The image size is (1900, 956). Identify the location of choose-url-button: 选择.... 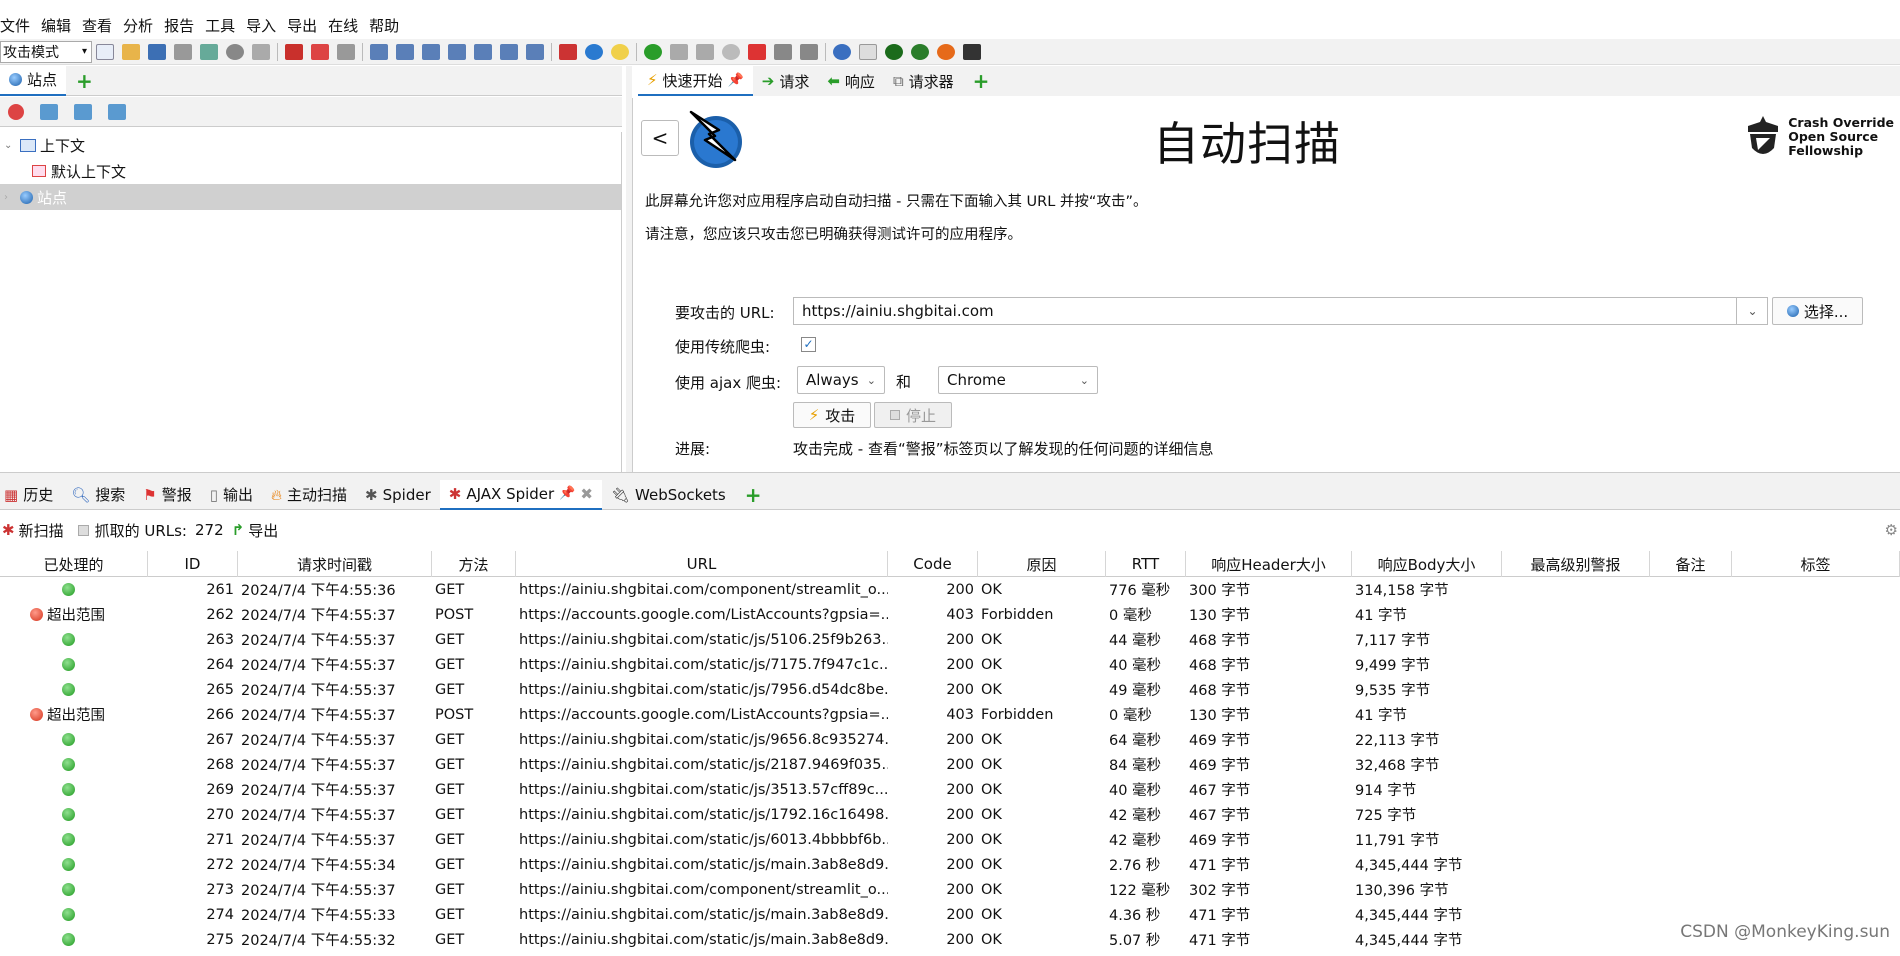
(1817, 311).